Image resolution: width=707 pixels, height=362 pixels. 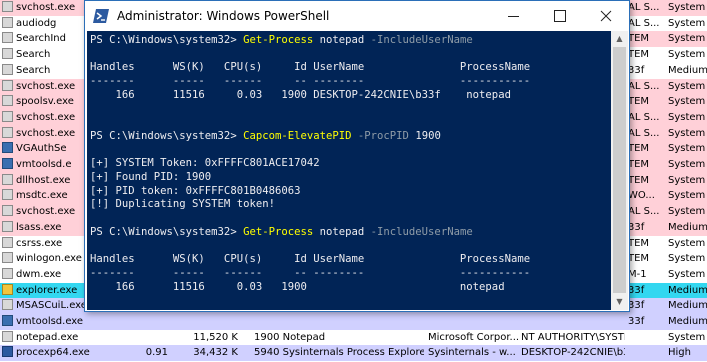 What do you see at coordinates (666, 196) in the screenshot?
I see `process-row-right: WO... System` at bounding box center [666, 196].